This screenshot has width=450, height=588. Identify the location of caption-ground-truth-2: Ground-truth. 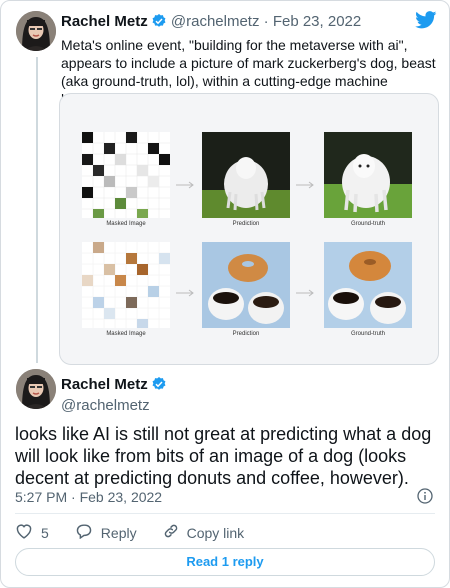
(368, 334).